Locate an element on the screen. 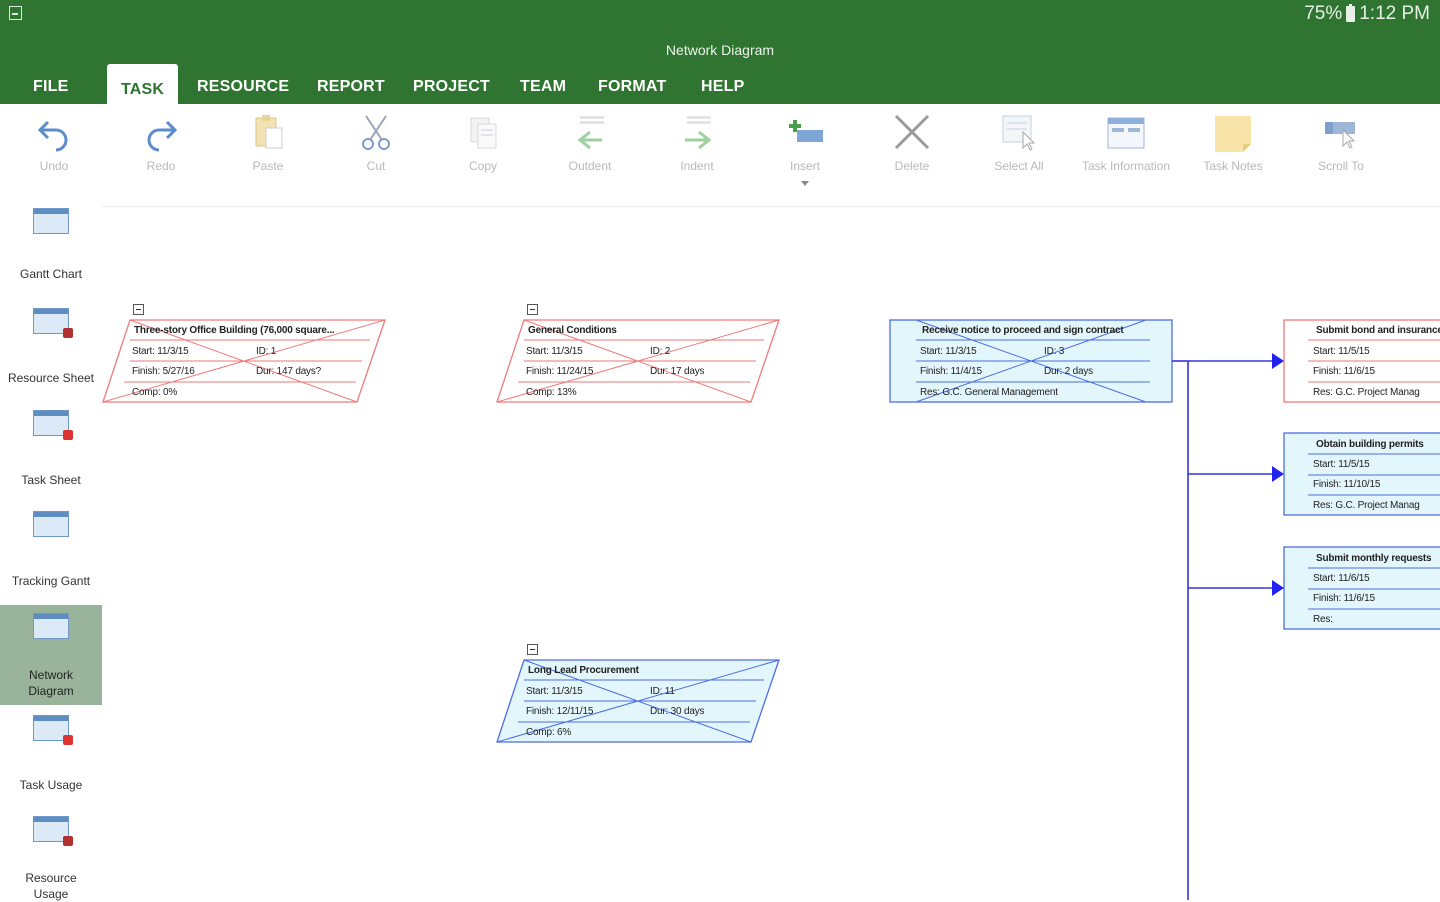  select-all-button: Select All is located at coordinates (1019, 143).